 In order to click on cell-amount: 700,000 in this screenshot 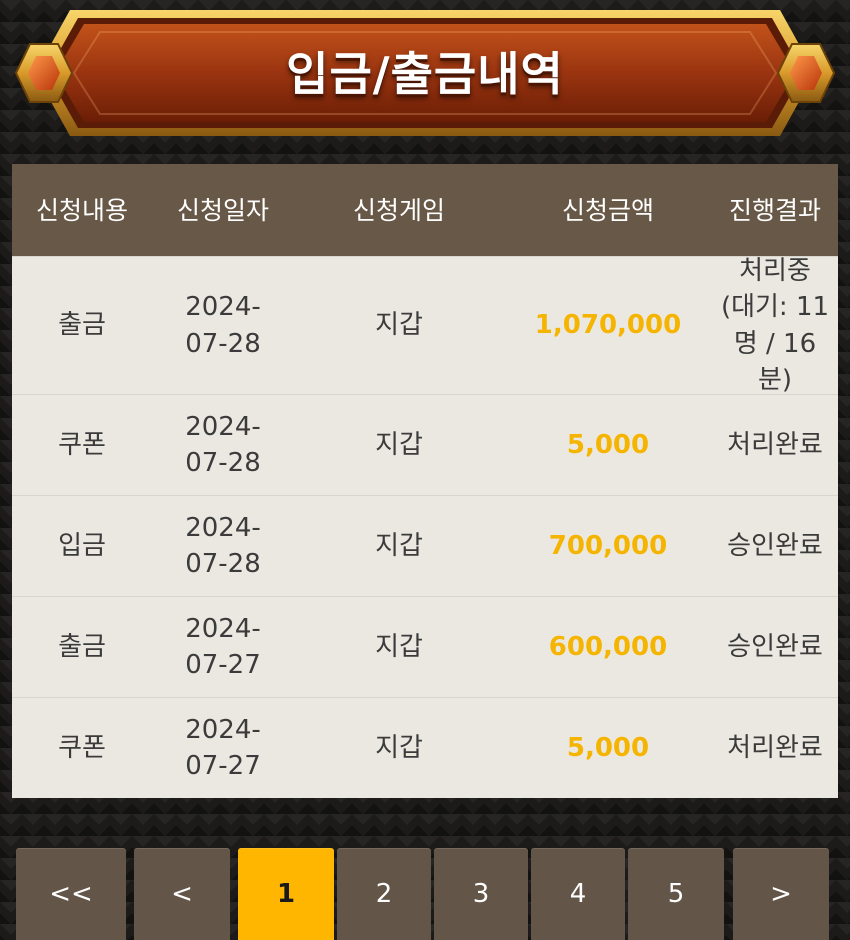, I will do `click(608, 545)`.